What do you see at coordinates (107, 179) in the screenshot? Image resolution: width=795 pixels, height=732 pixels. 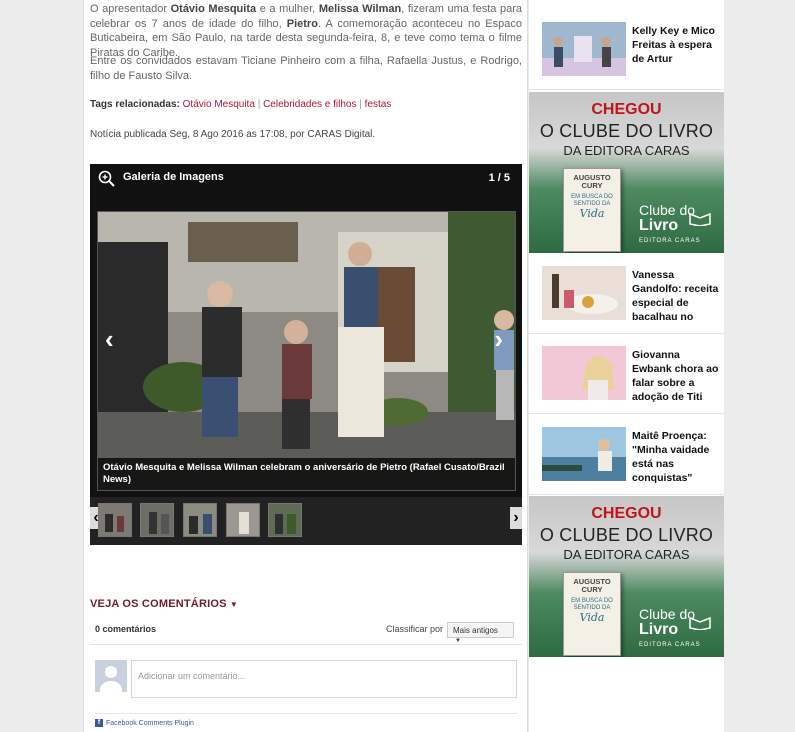 I see `zoom-in-icon` at bounding box center [107, 179].